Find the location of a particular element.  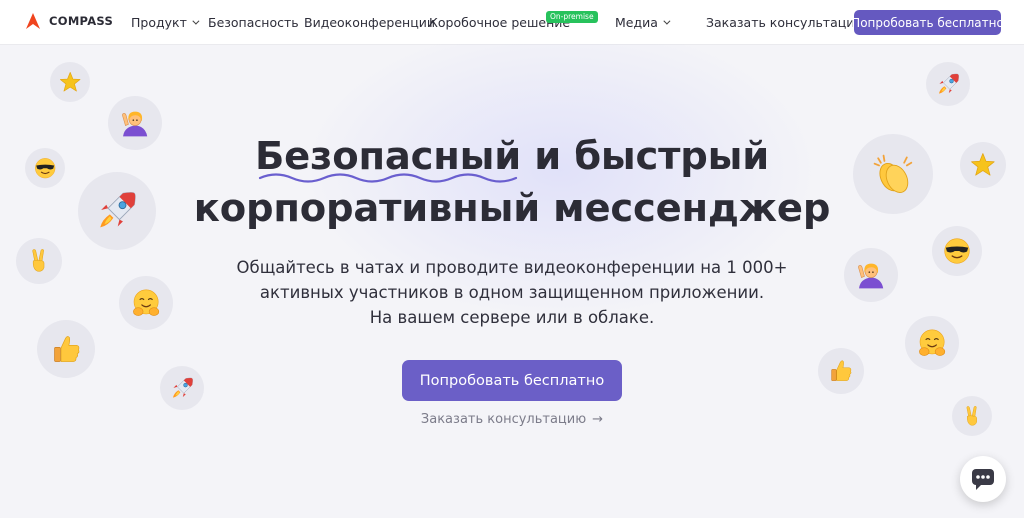

arrow-right-icon: → is located at coordinates (598, 419).